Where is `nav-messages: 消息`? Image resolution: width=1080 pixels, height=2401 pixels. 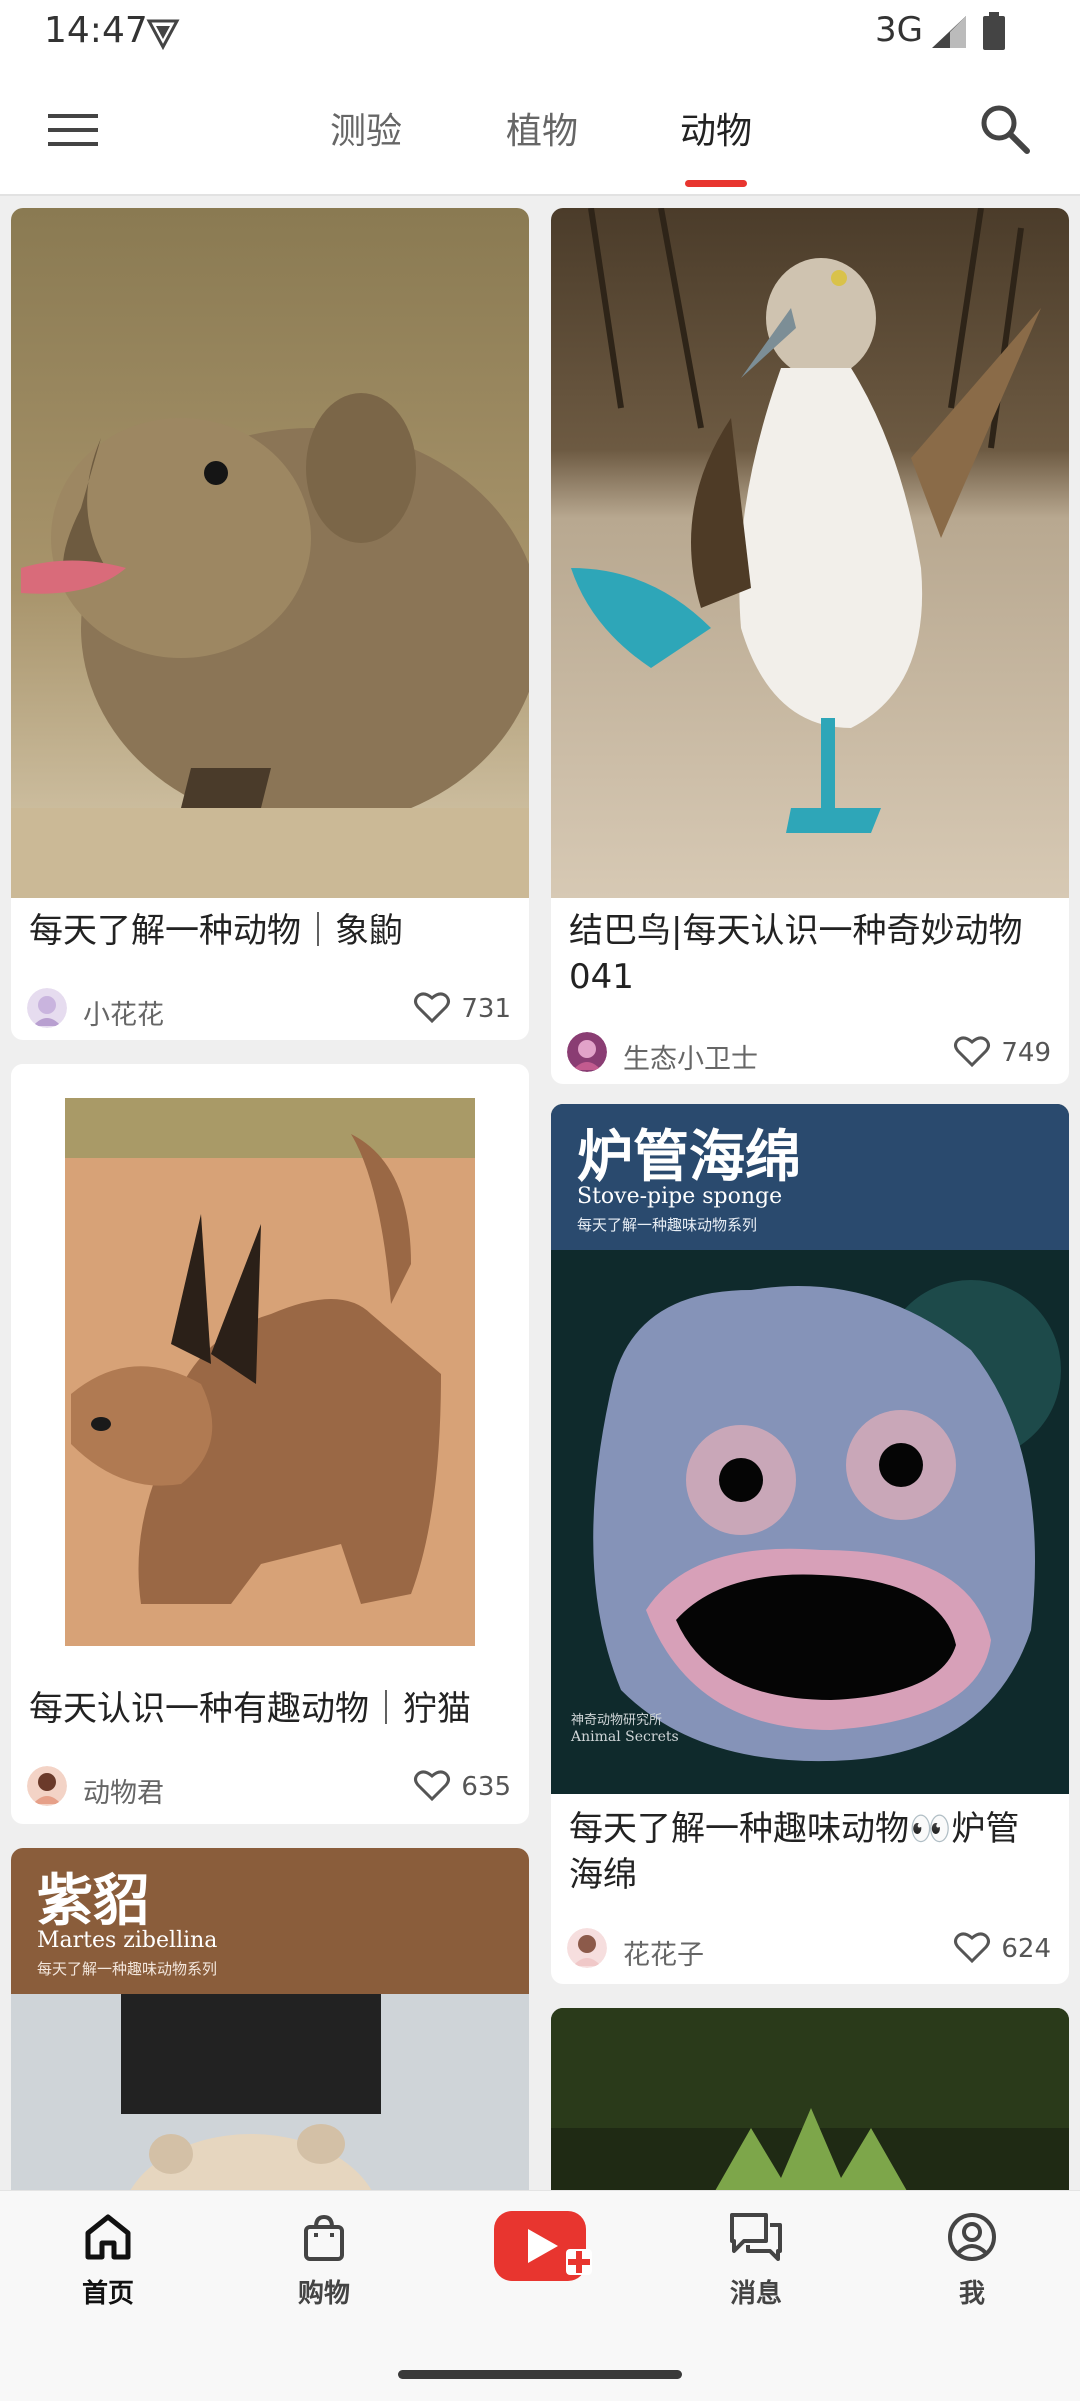 nav-messages: 消息 is located at coordinates (756, 2260).